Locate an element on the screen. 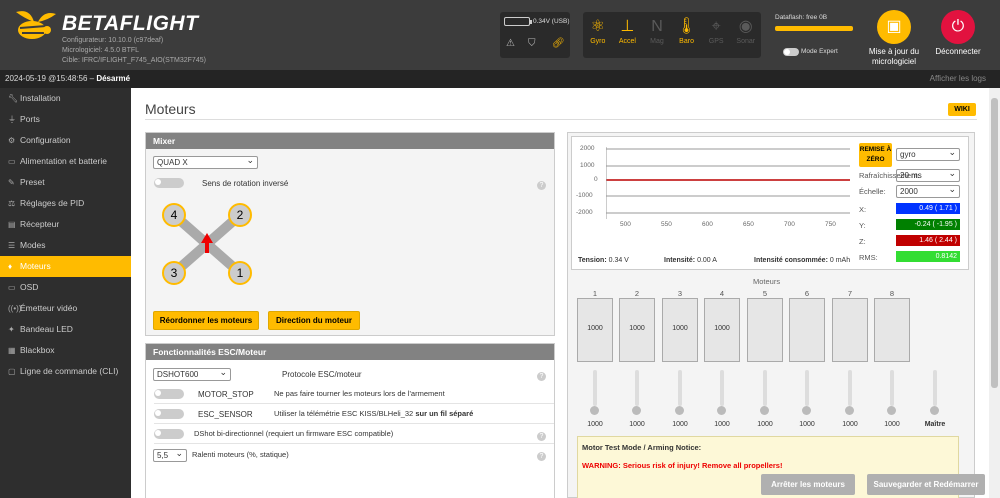  readout-z-value: 1.46 ( 2.44 ) is located at coordinates (928, 240).